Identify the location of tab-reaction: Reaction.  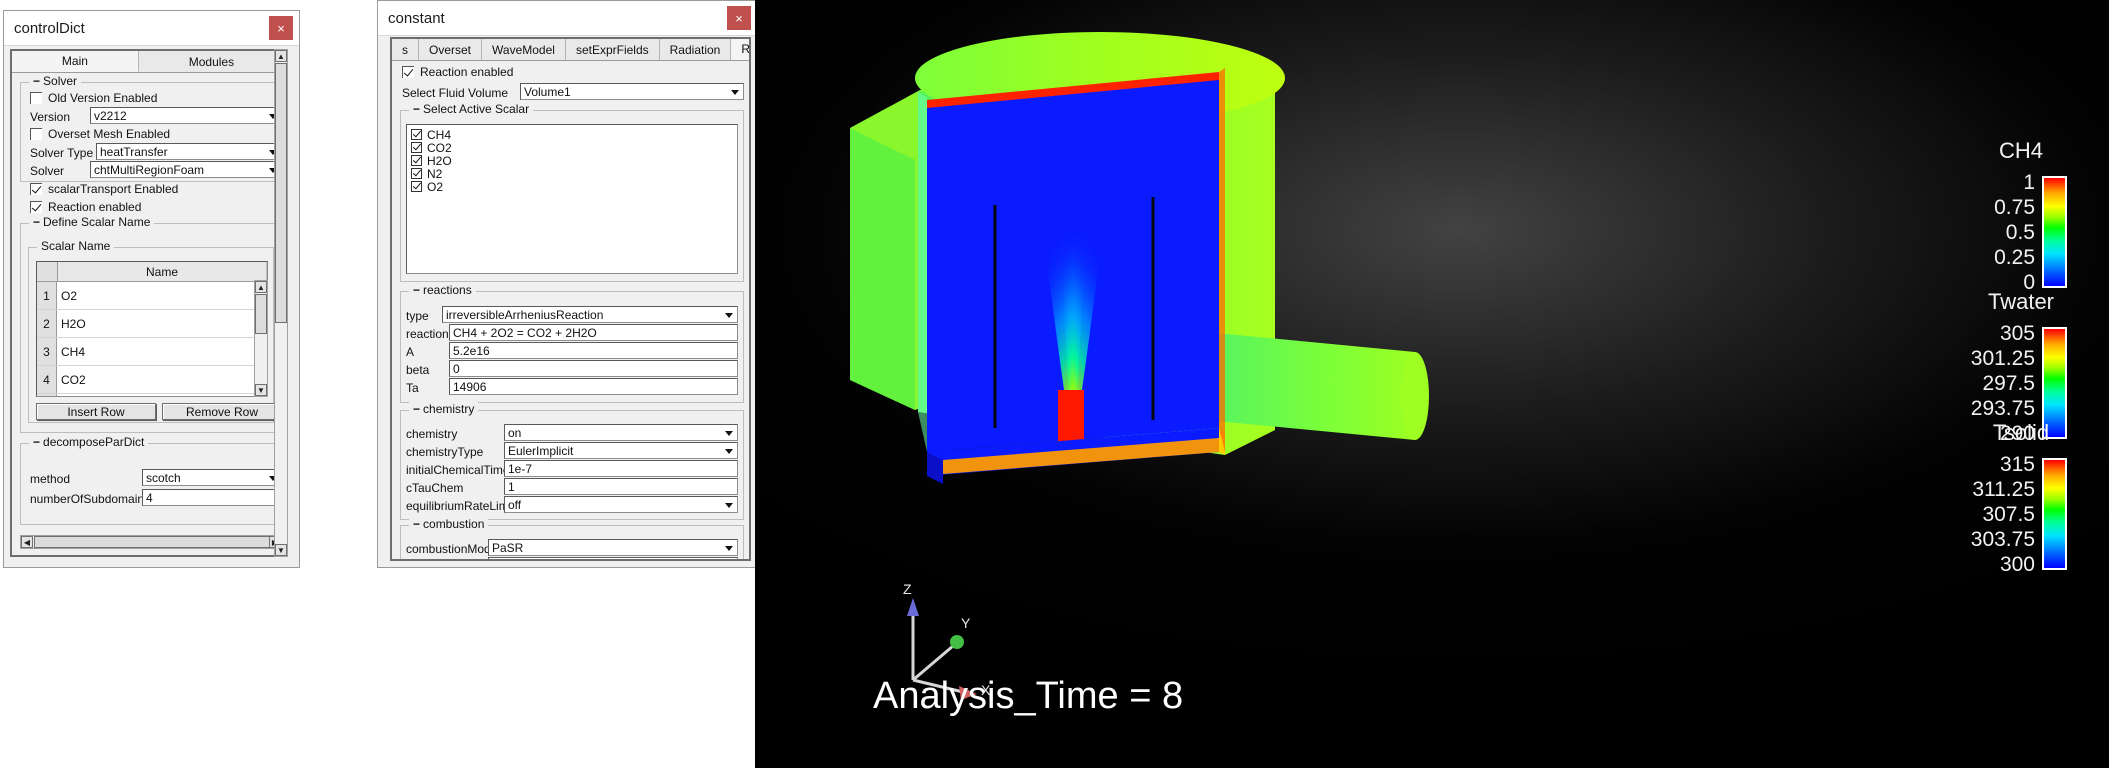
(740, 49).